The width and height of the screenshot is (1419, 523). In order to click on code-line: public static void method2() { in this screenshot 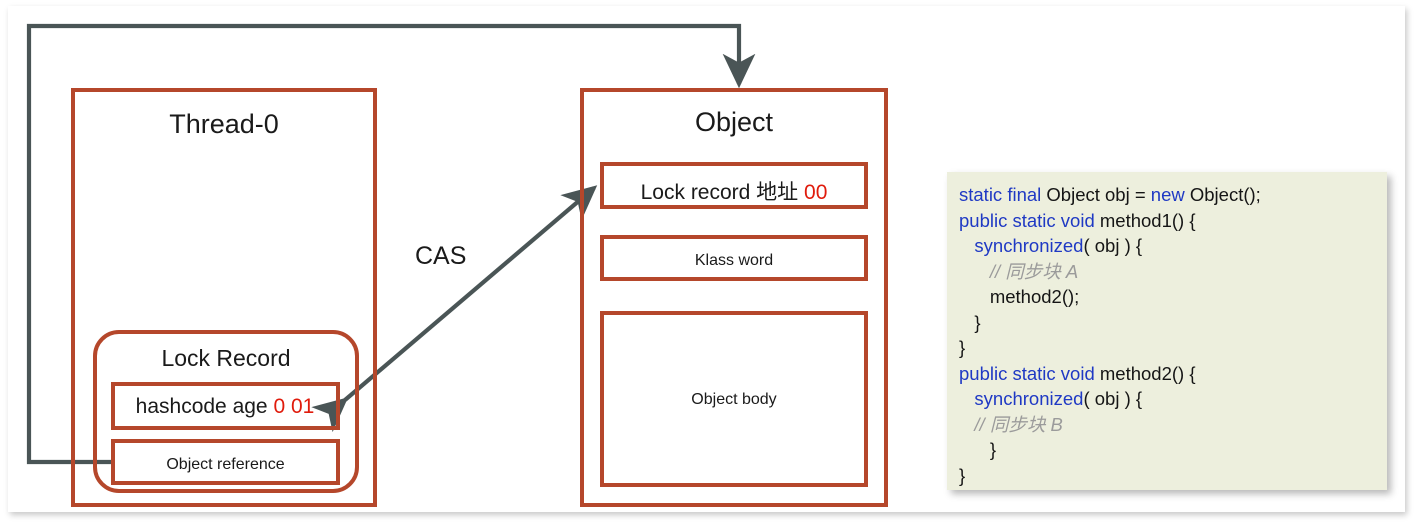, I will do `click(1173, 374)`.